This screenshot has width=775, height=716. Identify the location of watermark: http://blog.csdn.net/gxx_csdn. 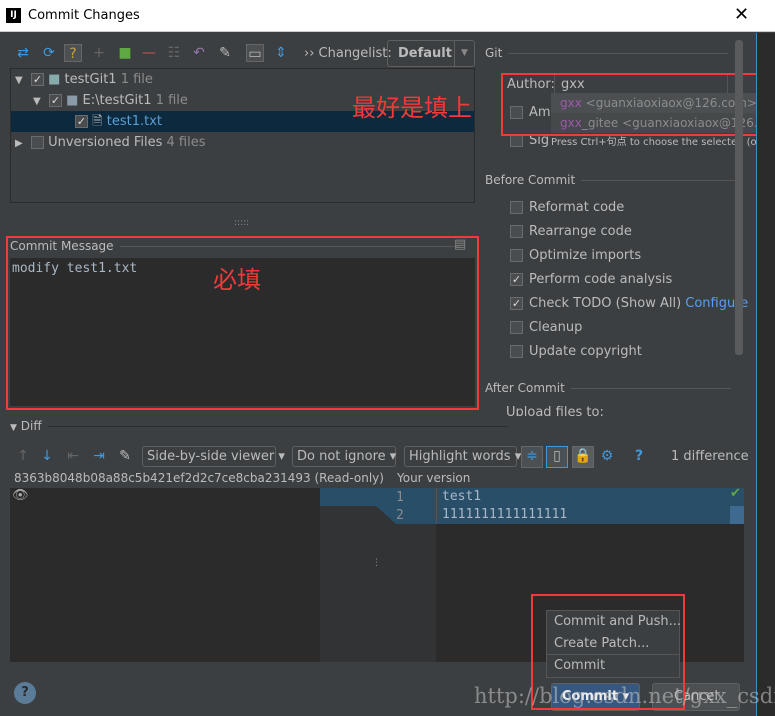
(624, 696).